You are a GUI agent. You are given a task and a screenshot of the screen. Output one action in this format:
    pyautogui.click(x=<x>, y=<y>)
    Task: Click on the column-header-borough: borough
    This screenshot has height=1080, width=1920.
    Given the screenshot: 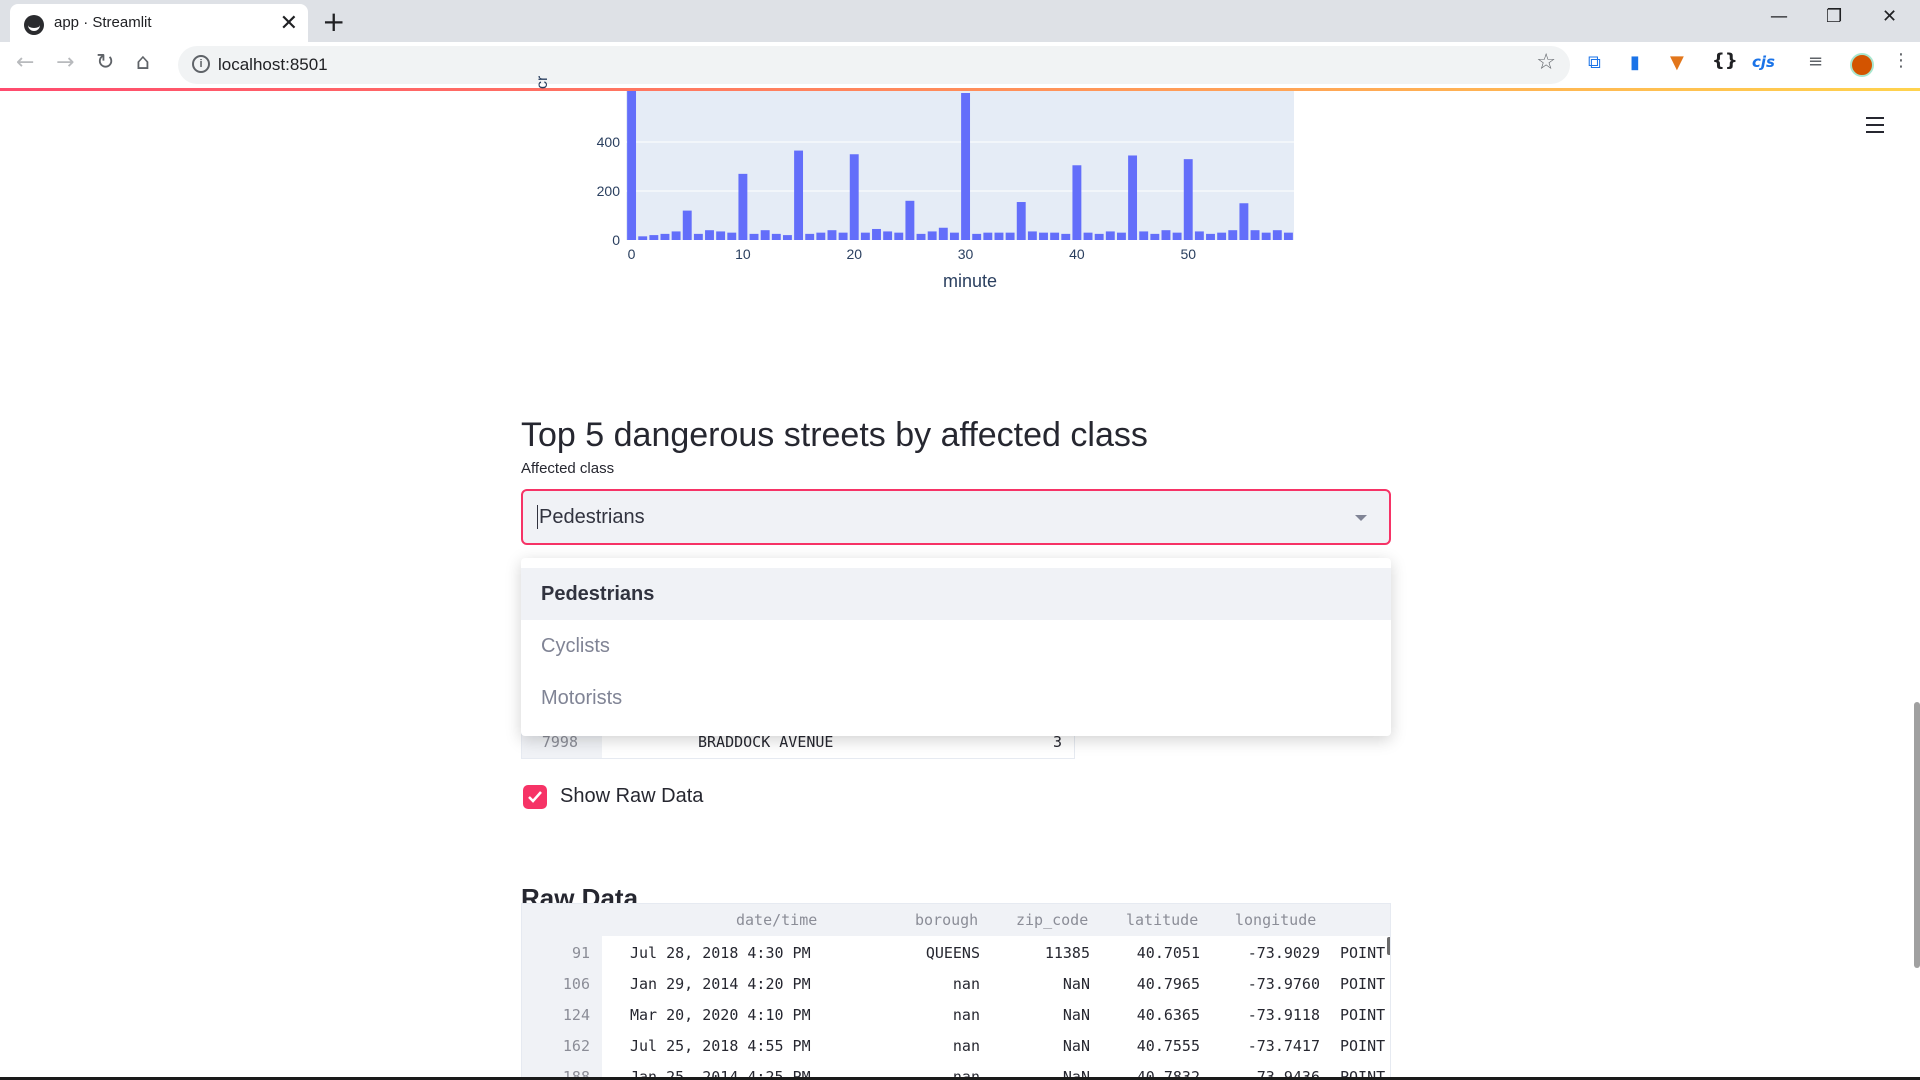 What is the action you would take?
    pyautogui.click(x=946, y=920)
    